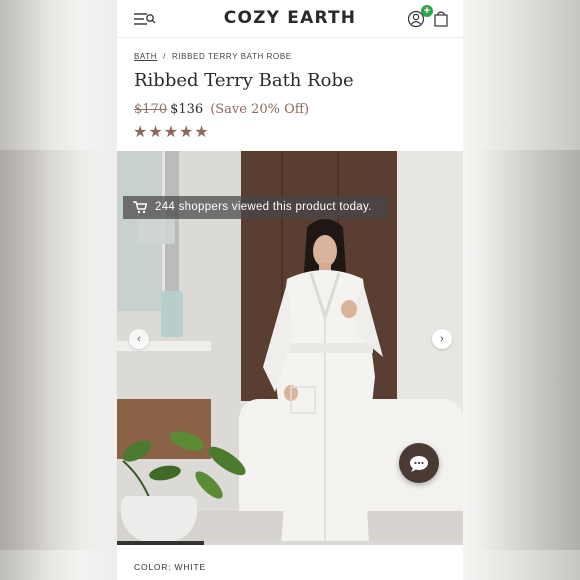  I want to click on gallery-progress-fill, so click(160, 543).